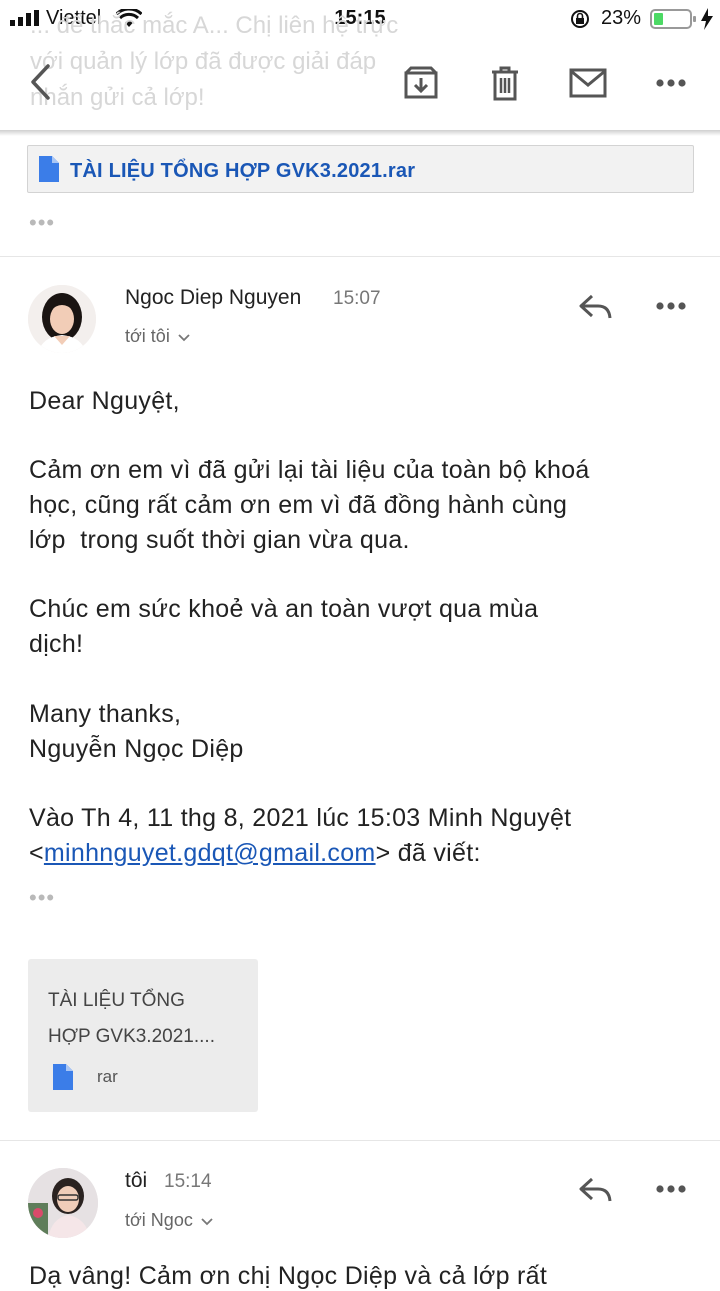  What do you see at coordinates (159, 1220) in the screenshot?
I see `recipient-label: tới Ngoc` at bounding box center [159, 1220].